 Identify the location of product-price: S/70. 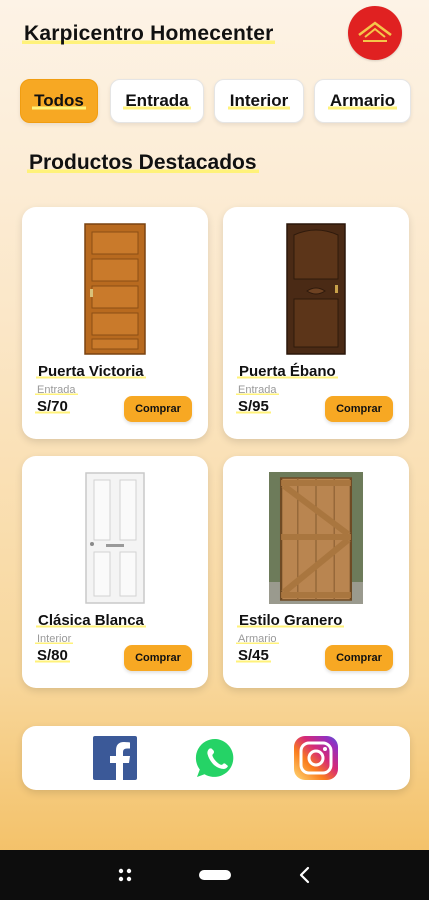
(52, 406).